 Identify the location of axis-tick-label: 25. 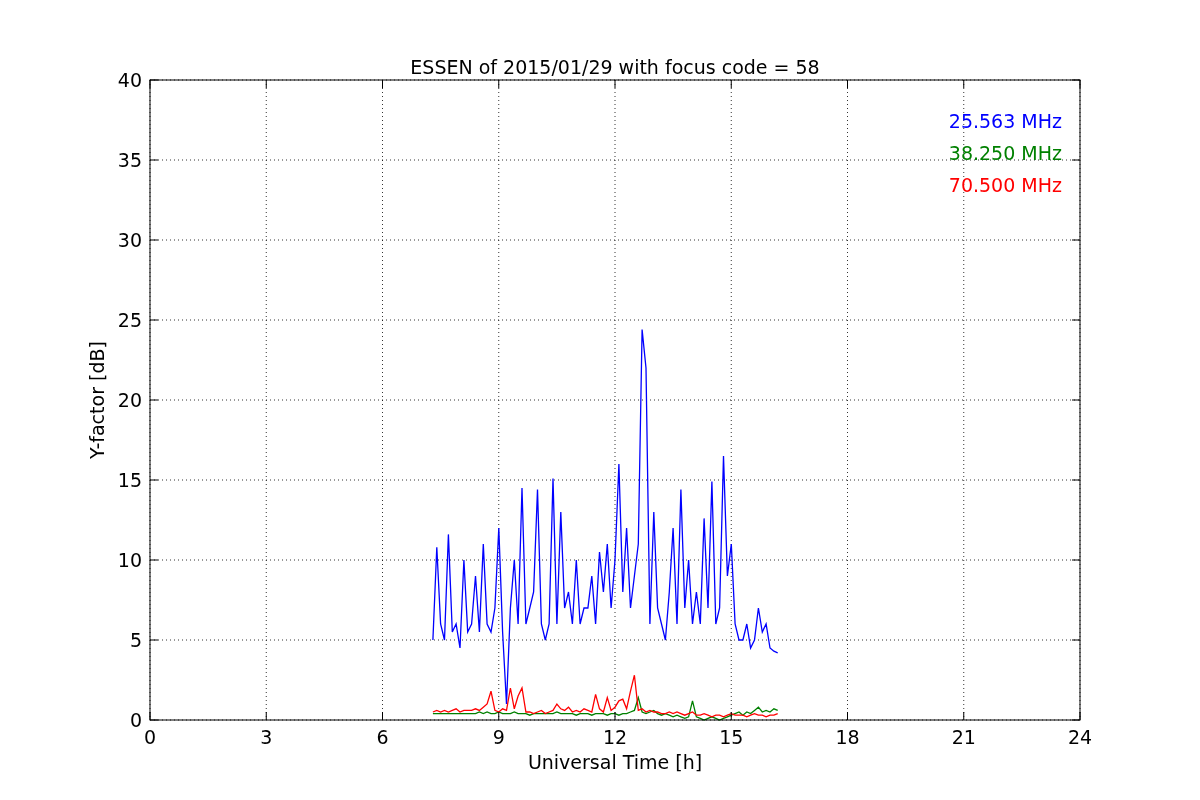
(129, 320).